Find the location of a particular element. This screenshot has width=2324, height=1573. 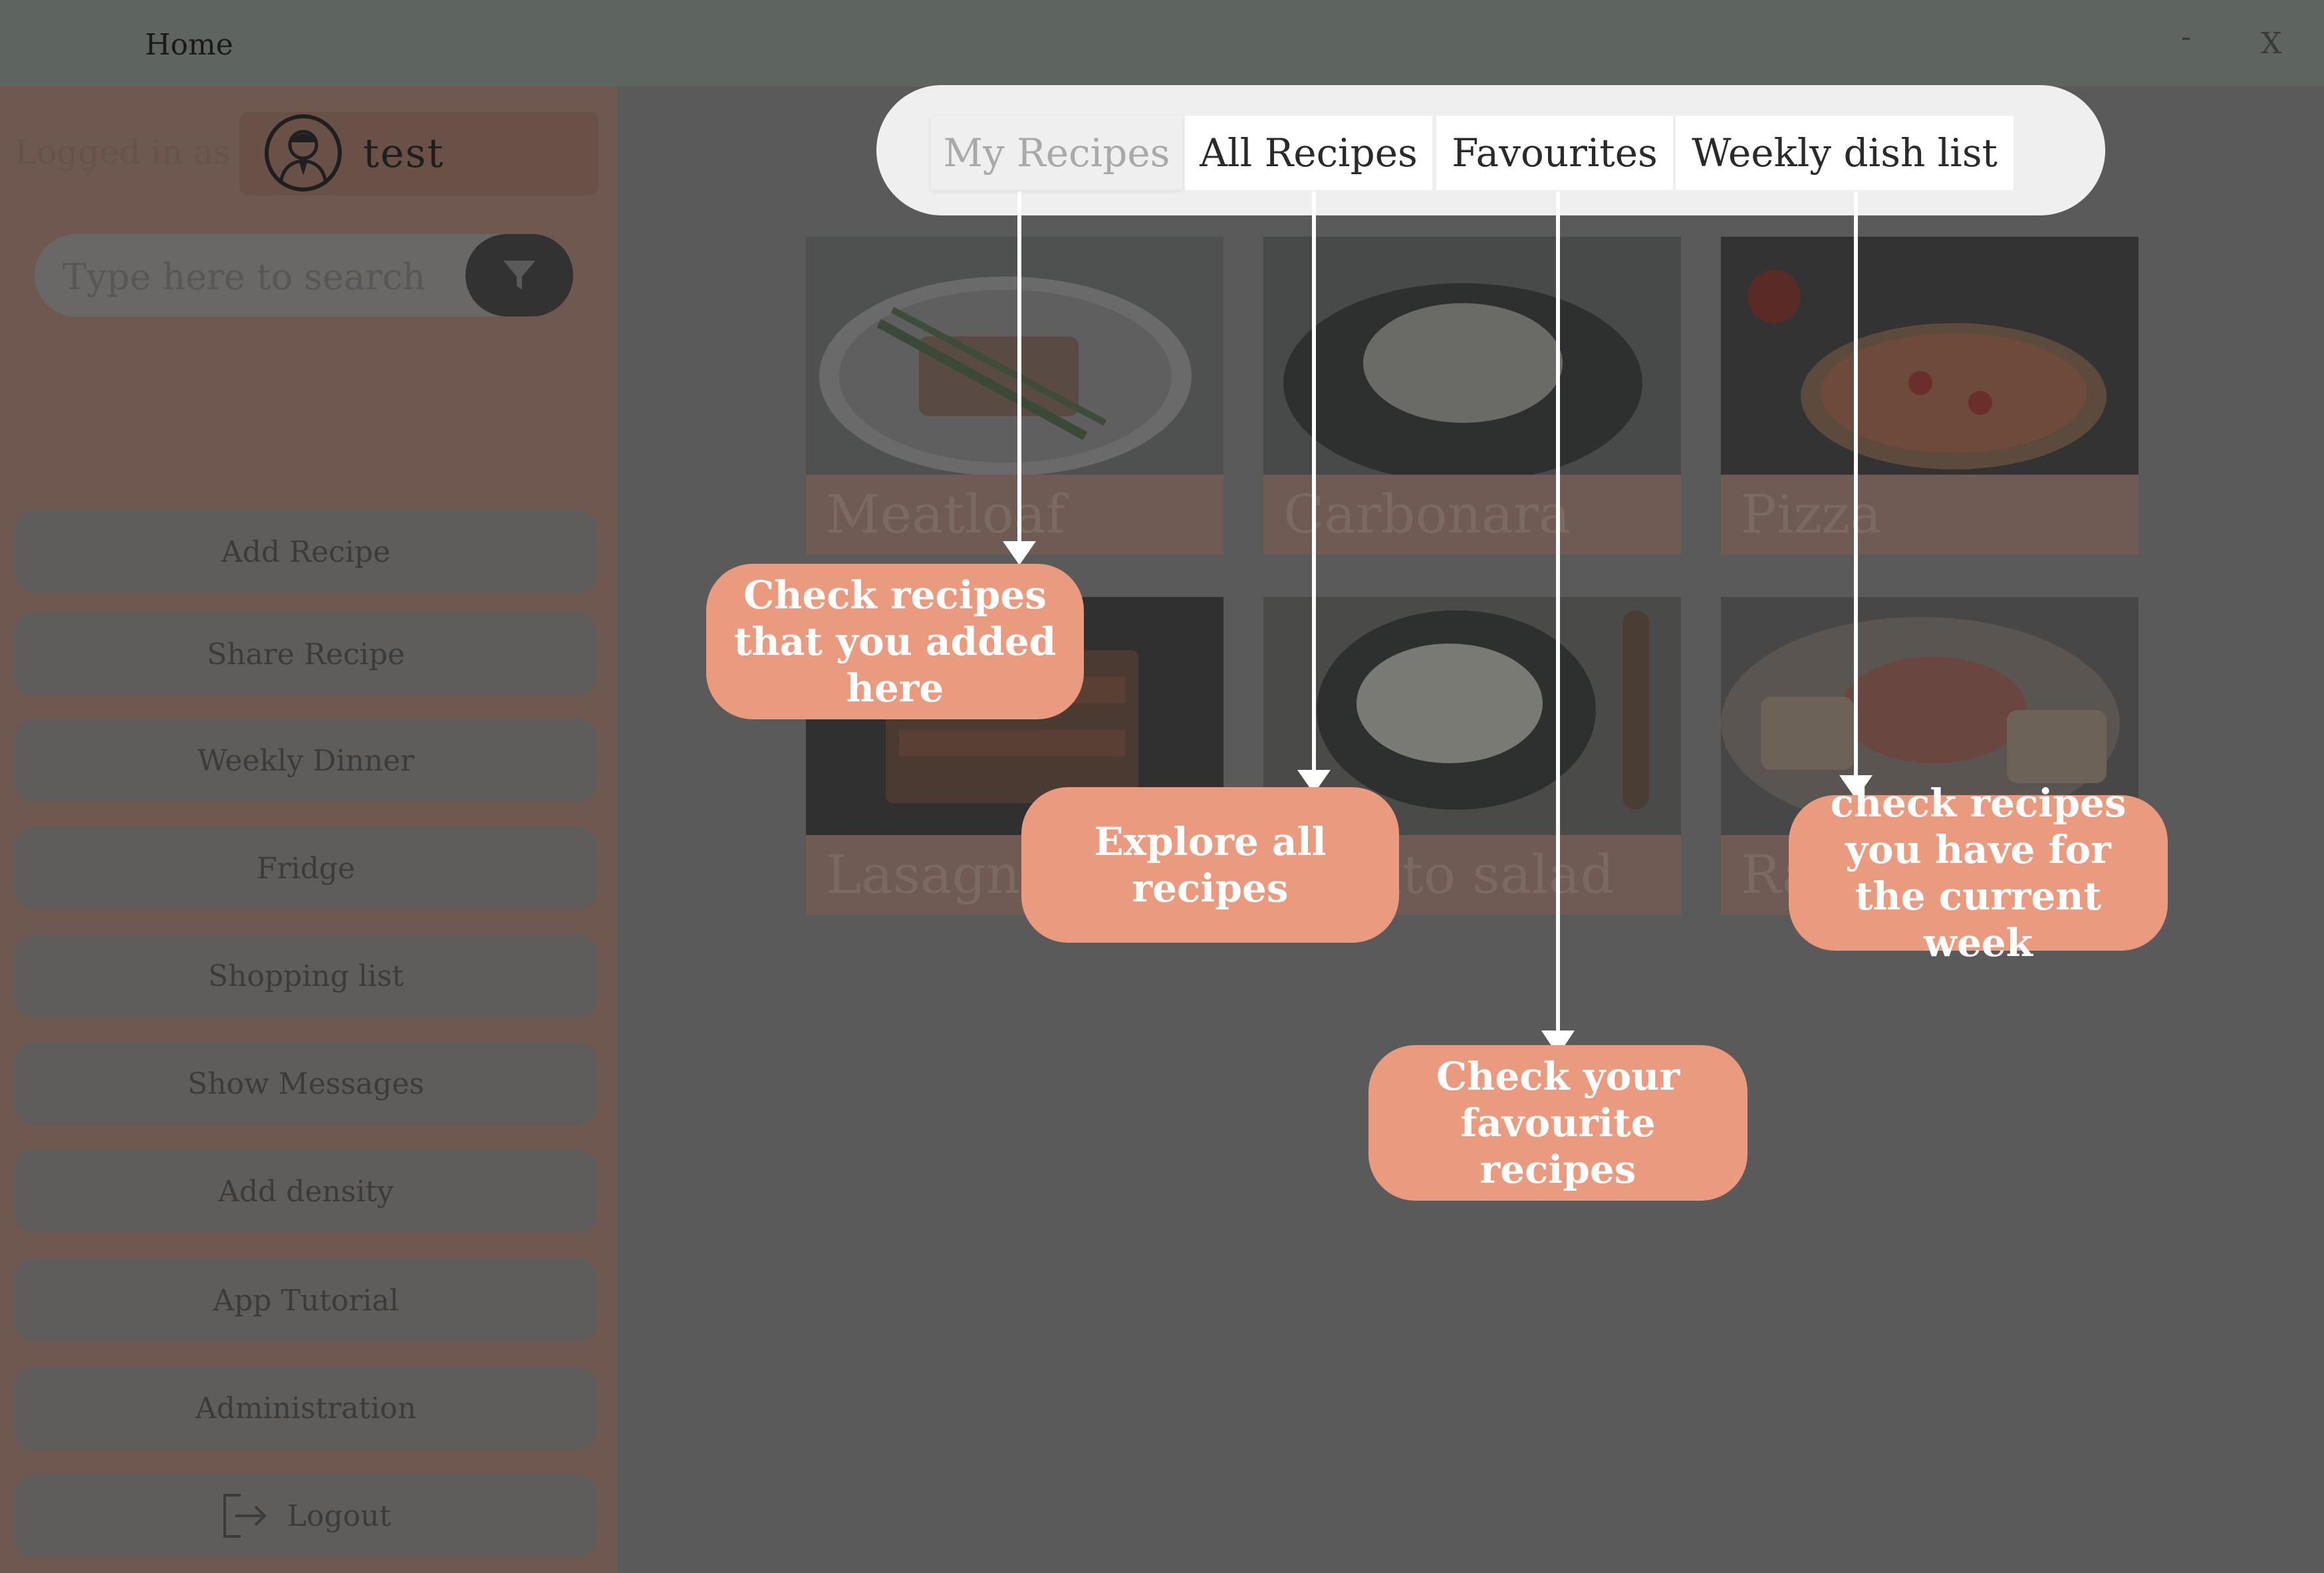

close-button: X is located at coordinates (2271, 43).